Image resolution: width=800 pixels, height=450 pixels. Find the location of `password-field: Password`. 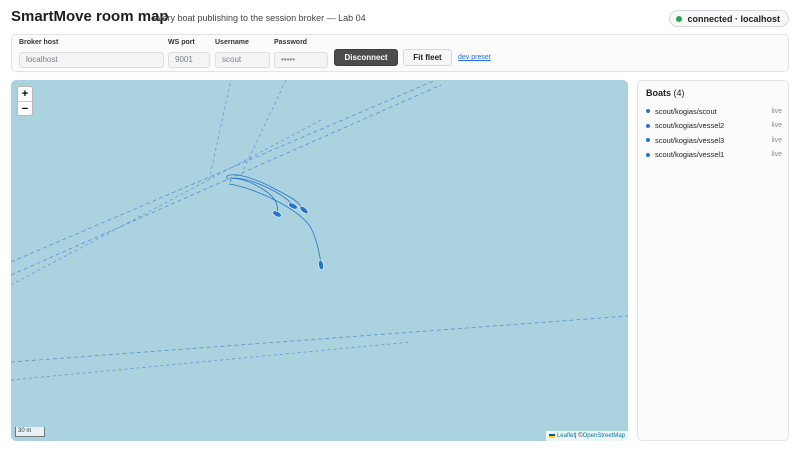

password-field: Password is located at coordinates (301, 53).